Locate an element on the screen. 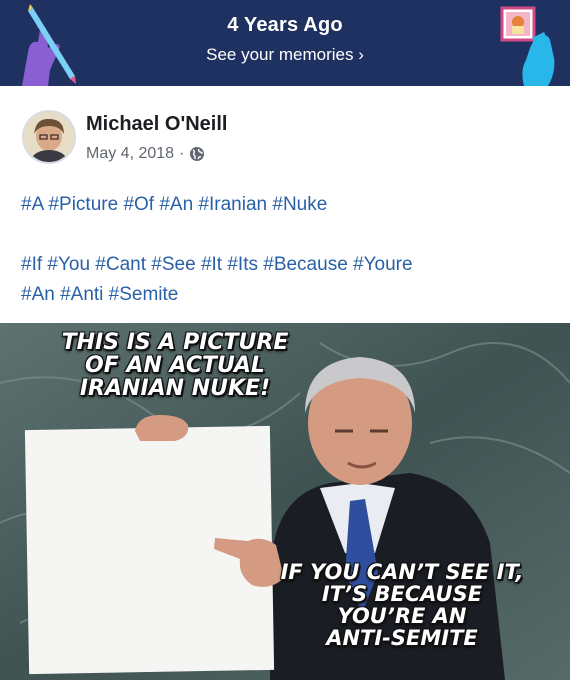 This screenshot has height=680, width=570. post-header: Michael O'Neill May 4, 2018 · is located at coordinates (285, 135).